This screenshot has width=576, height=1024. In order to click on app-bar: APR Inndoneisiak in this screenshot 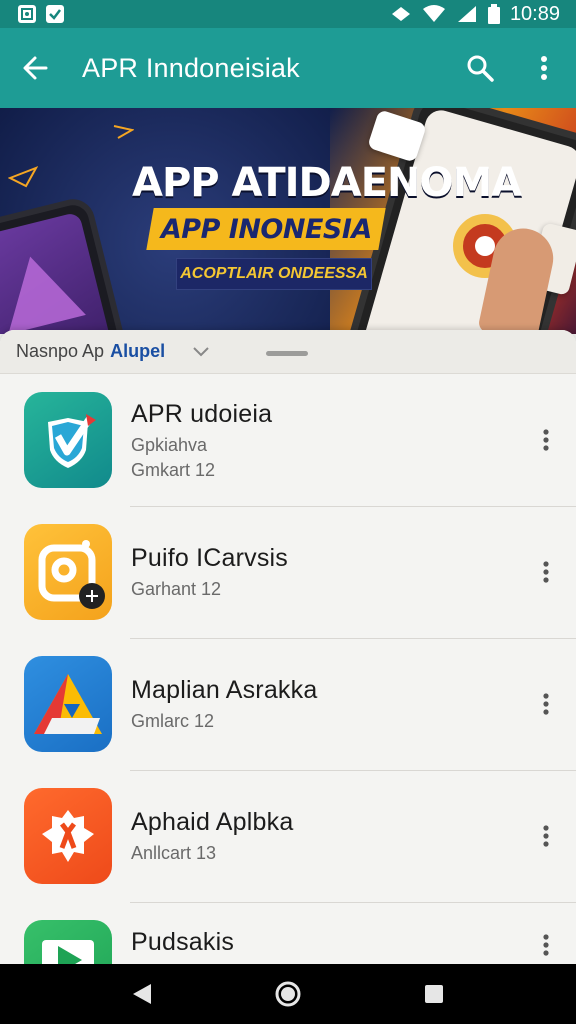, I will do `click(288, 68)`.